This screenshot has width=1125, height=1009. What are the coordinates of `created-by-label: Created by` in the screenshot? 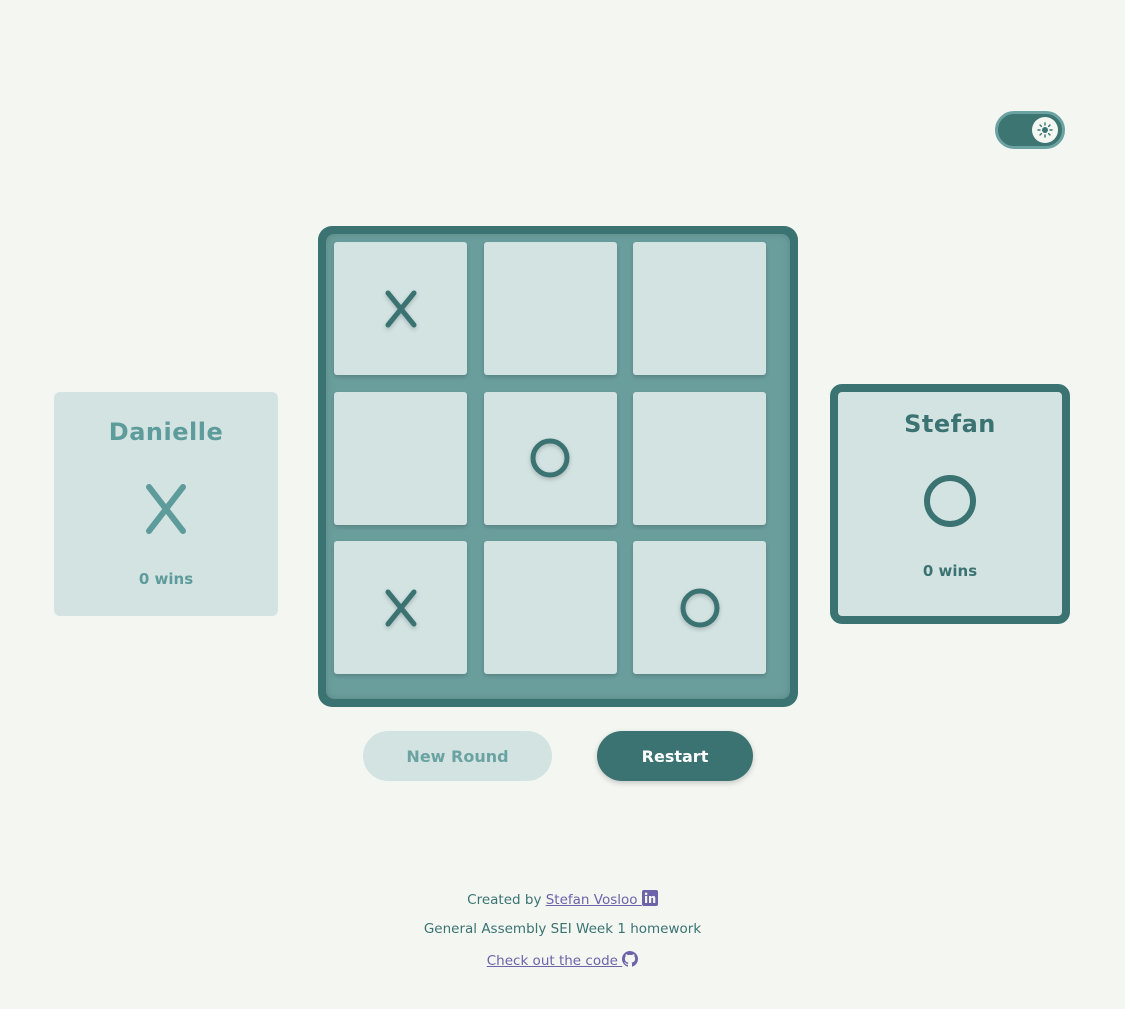 It's located at (504, 900).